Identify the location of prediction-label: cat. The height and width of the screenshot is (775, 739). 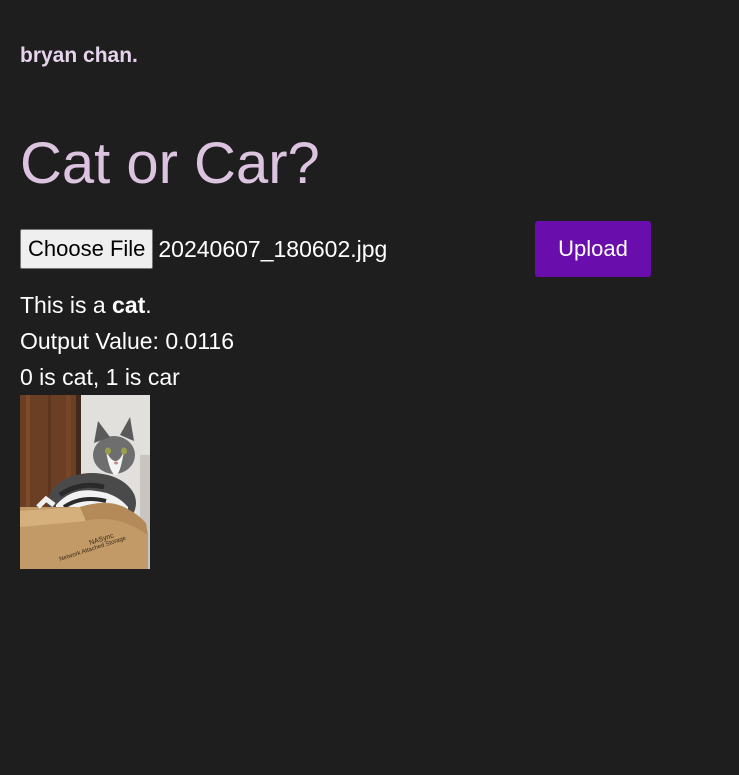
(129, 305).